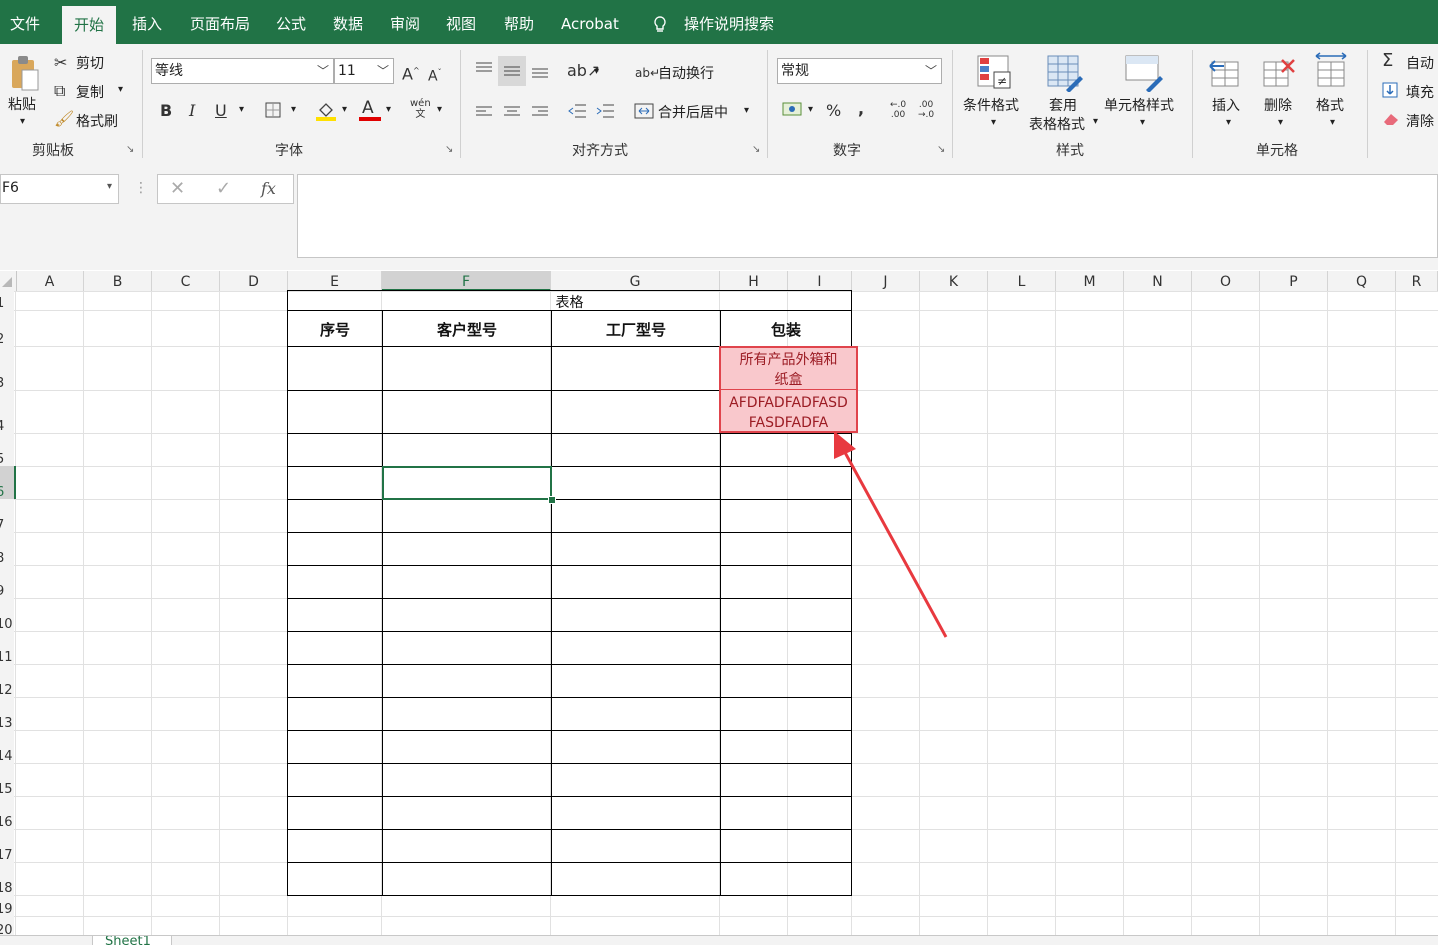 This screenshot has width=1438, height=945. Describe the element at coordinates (1142, 122) in the screenshot. I see `cell-styles-dropdown-icon: ▾` at that location.